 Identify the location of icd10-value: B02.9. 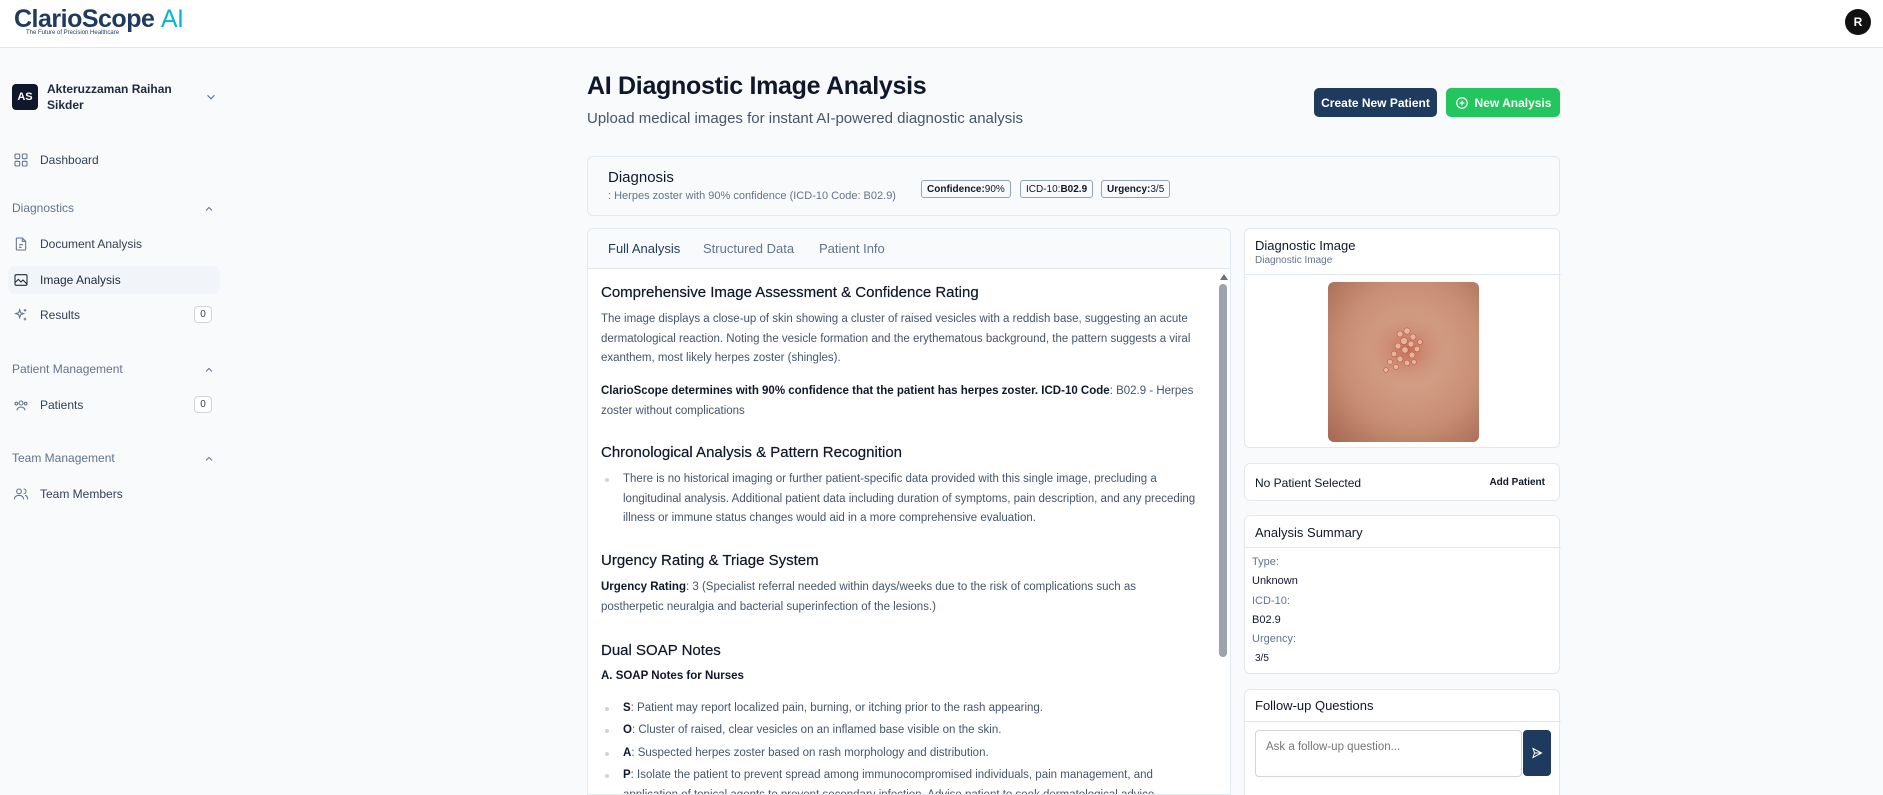
(1266, 620).